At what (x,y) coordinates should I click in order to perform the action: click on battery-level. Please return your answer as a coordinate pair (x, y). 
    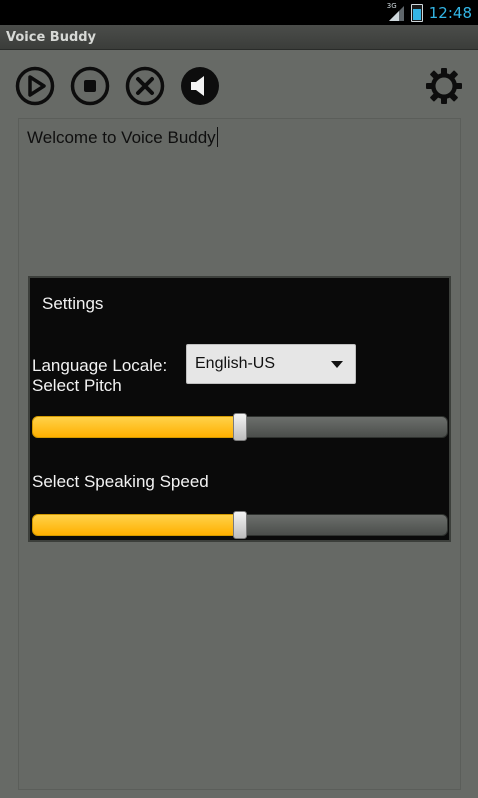
    Looking at the image, I should click on (416, 14).